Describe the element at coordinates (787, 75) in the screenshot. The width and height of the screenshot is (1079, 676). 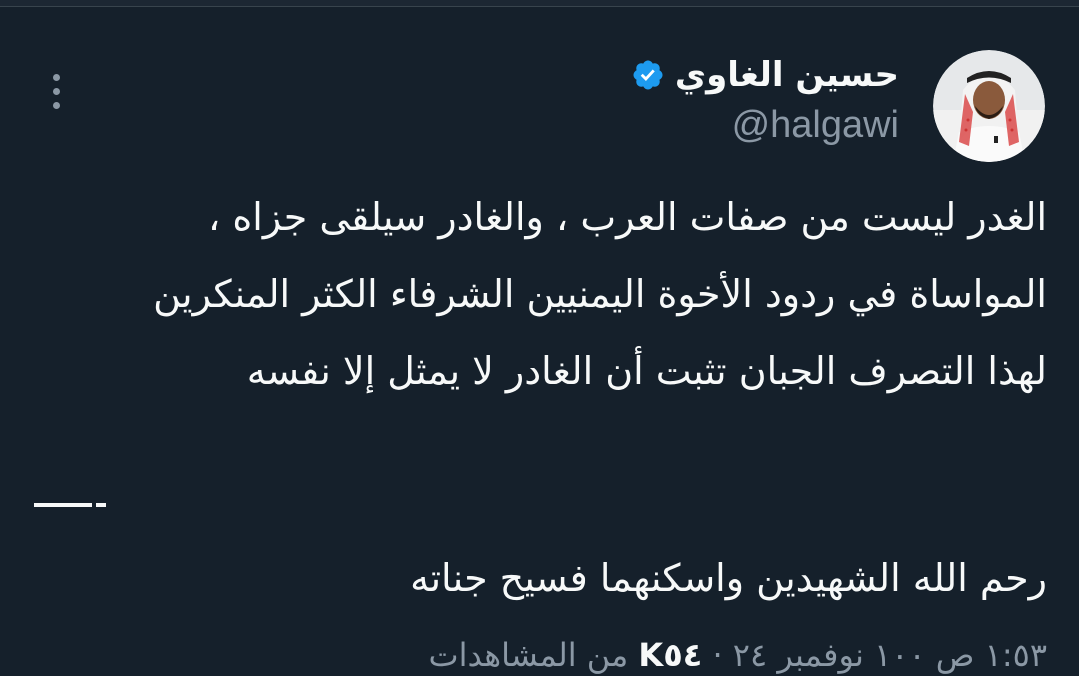
I see `display-name: حسين الغاوي` at that location.